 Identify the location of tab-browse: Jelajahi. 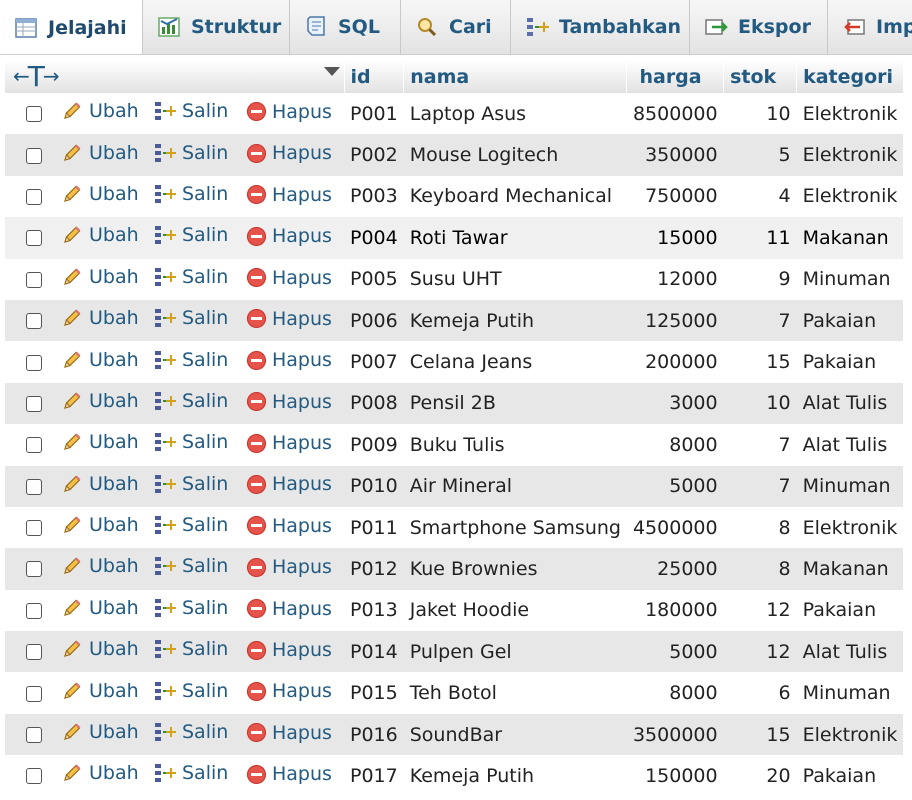
(71, 27).